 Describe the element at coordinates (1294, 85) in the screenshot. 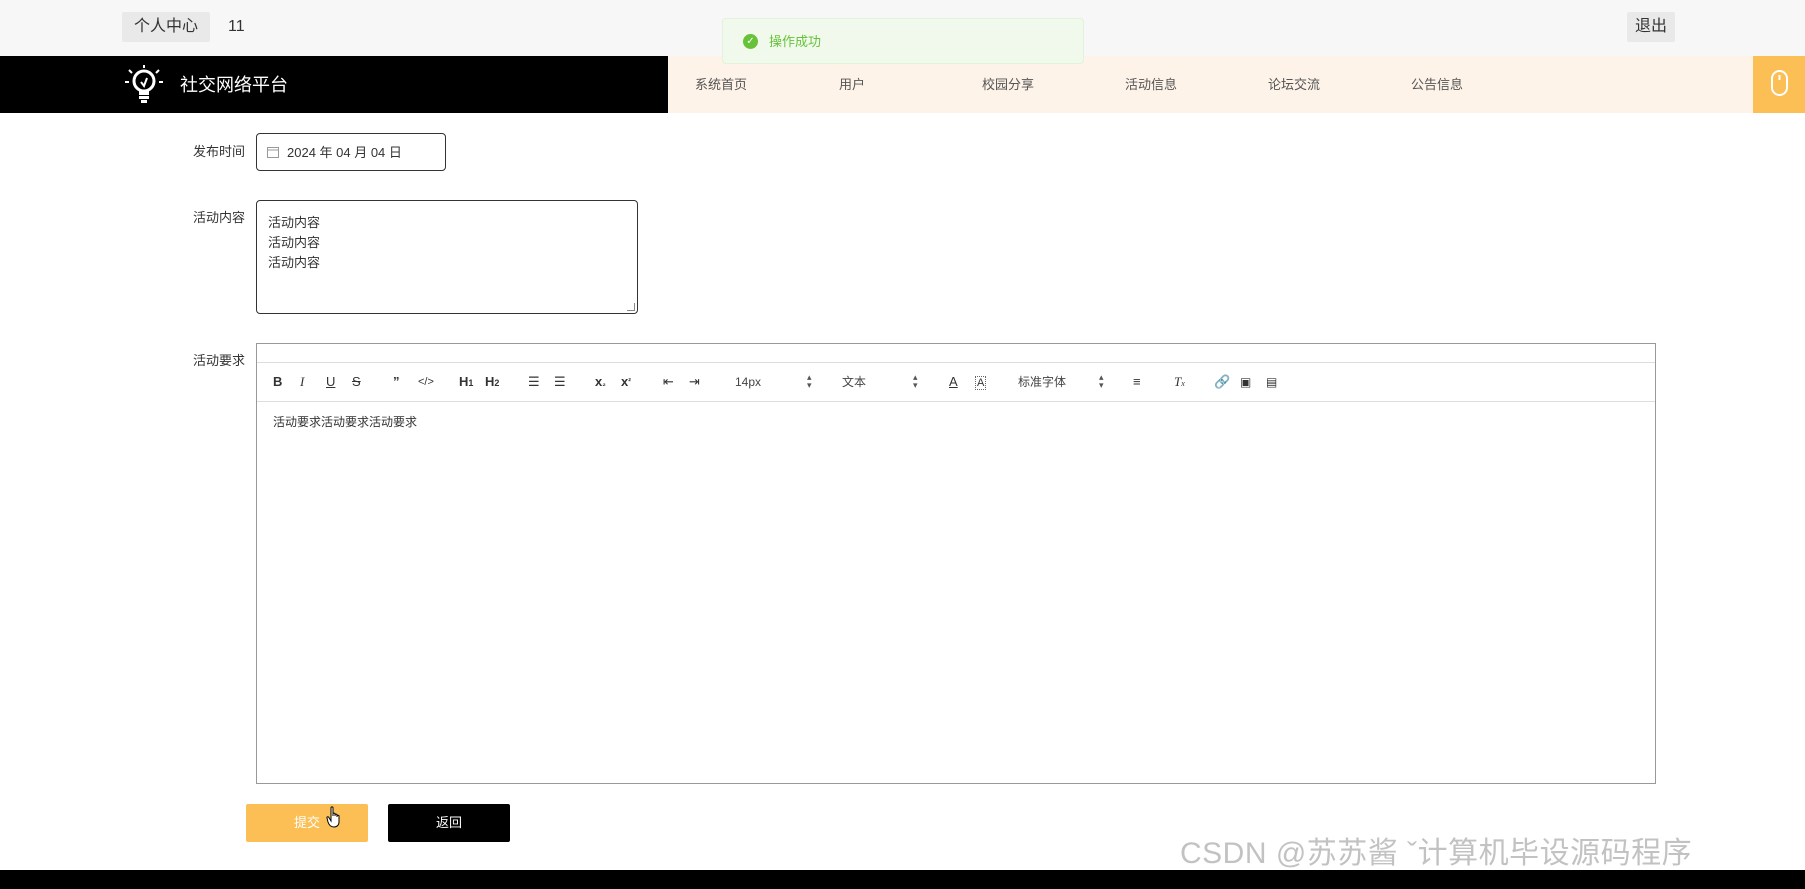

I see `nav-item-forum: 论坛交流` at that location.